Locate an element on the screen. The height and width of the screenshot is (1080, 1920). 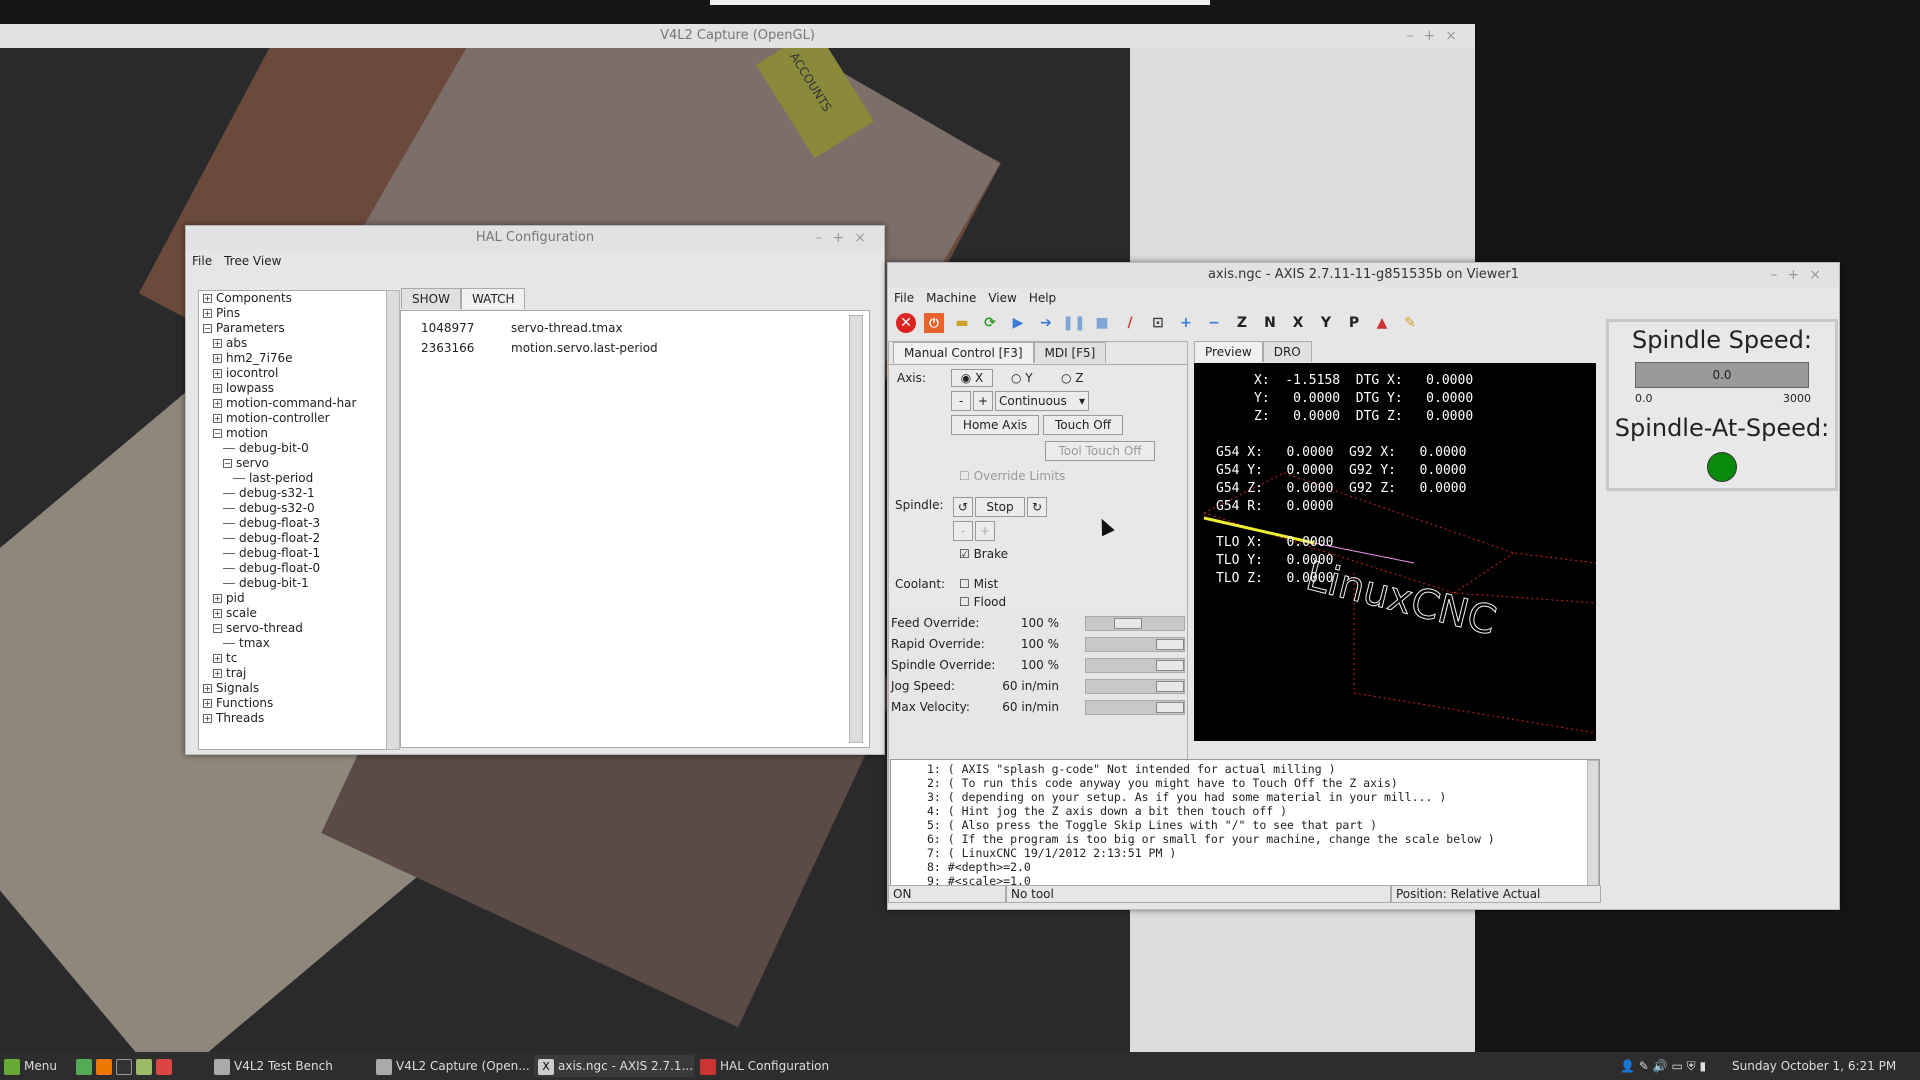
tree-item: + Threads is located at coordinates (293, 718).